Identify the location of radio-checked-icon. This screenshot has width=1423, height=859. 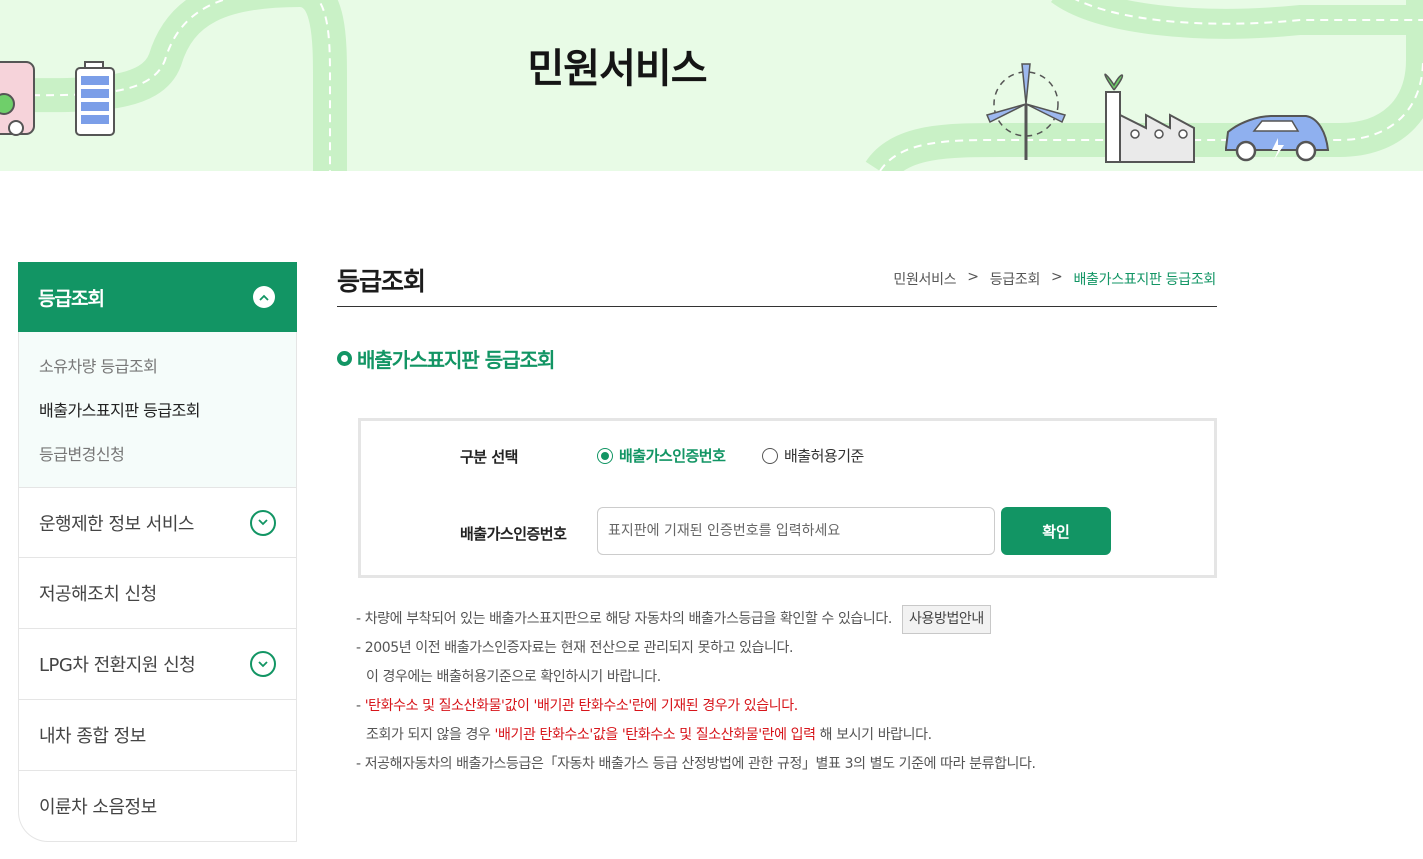
(605, 455).